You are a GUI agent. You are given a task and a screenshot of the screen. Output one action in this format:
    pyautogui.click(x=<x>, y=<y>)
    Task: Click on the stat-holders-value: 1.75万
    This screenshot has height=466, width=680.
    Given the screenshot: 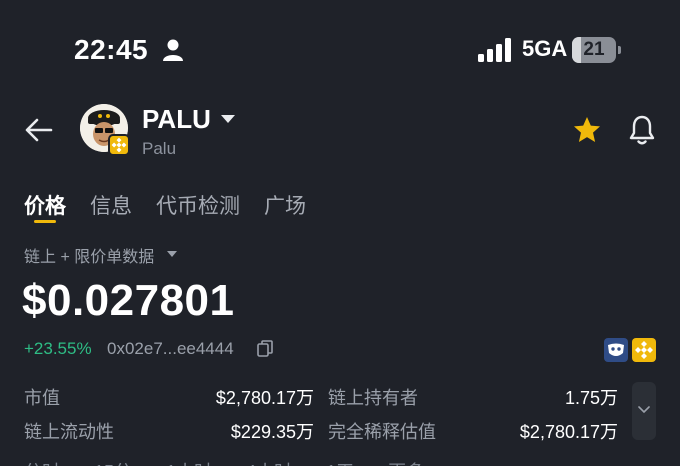 What is the action you would take?
    pyautogui.click(x=591, y=398)
    